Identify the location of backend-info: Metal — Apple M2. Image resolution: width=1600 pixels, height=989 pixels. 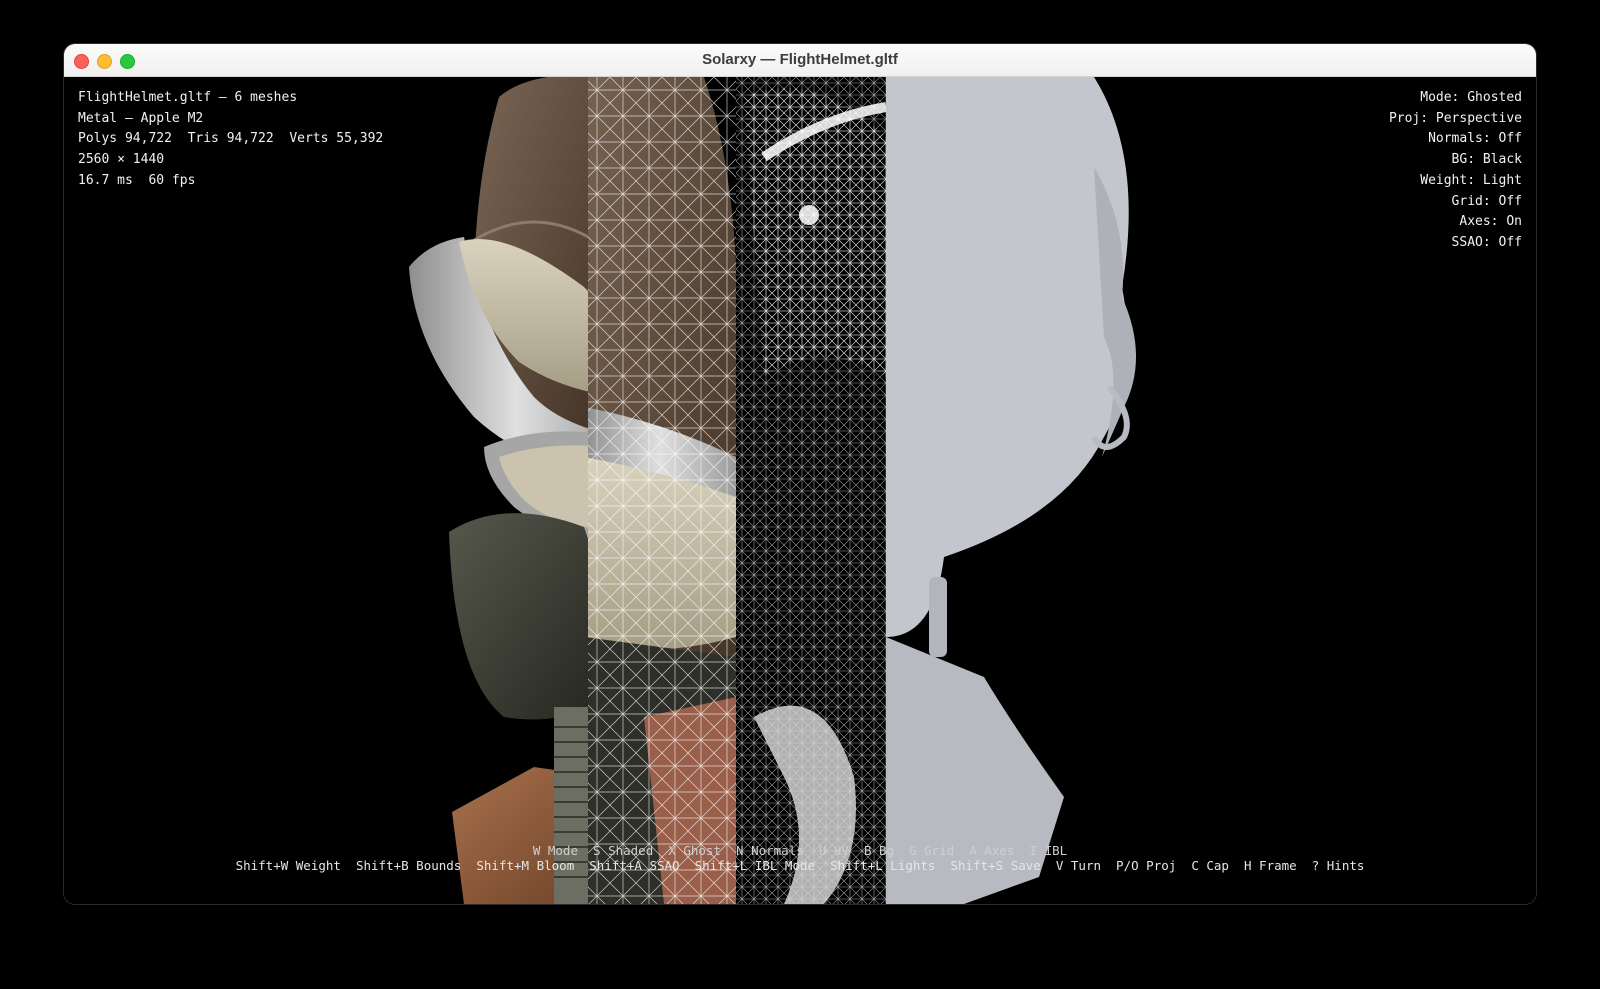
(141, 118).